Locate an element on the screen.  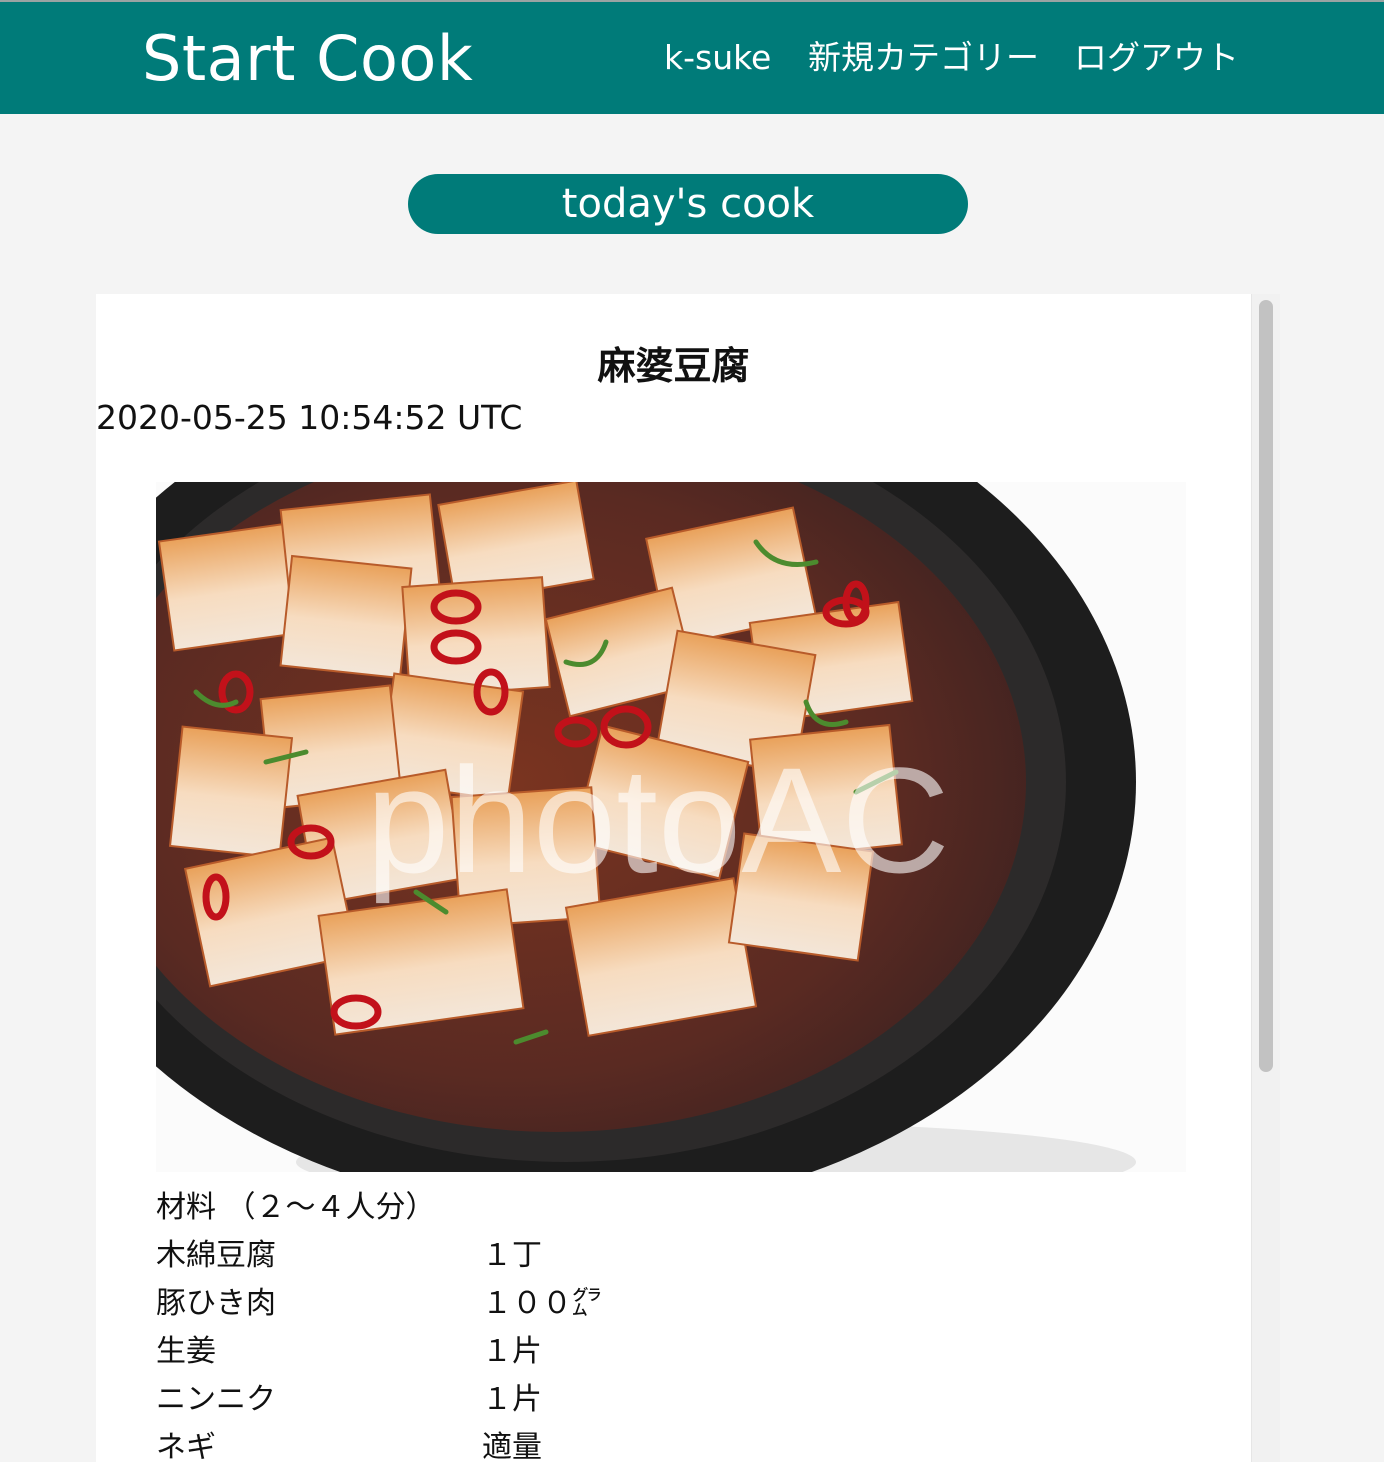
recipe-timestamp: 2020-05-25 10:54:52 UTC is located at coordinates (309, 417).